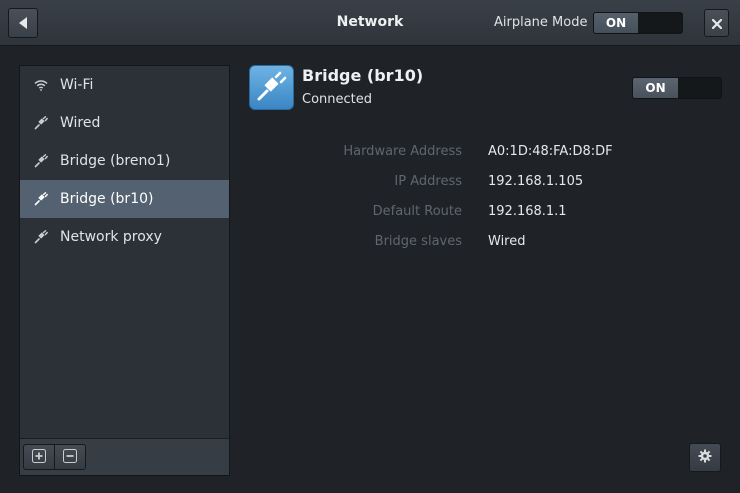 The height and width of the screenshot is (493, 740). Describe the element at coordinates (41, 85) in the screenshot. I see `wifi-icon` at that location.